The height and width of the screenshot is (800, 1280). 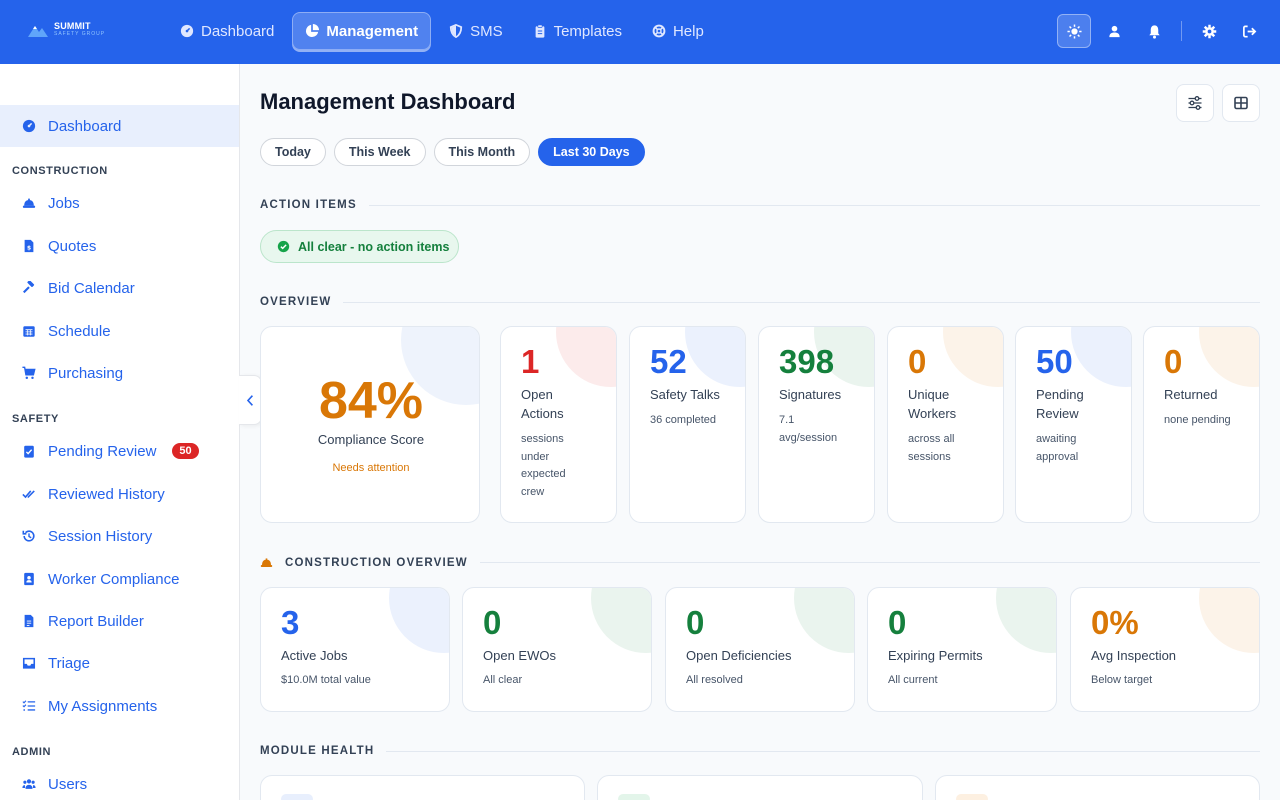 I want to click on construction-stat-card: 0 Open Deficiencies All resolved, so click(x=760, y=649).